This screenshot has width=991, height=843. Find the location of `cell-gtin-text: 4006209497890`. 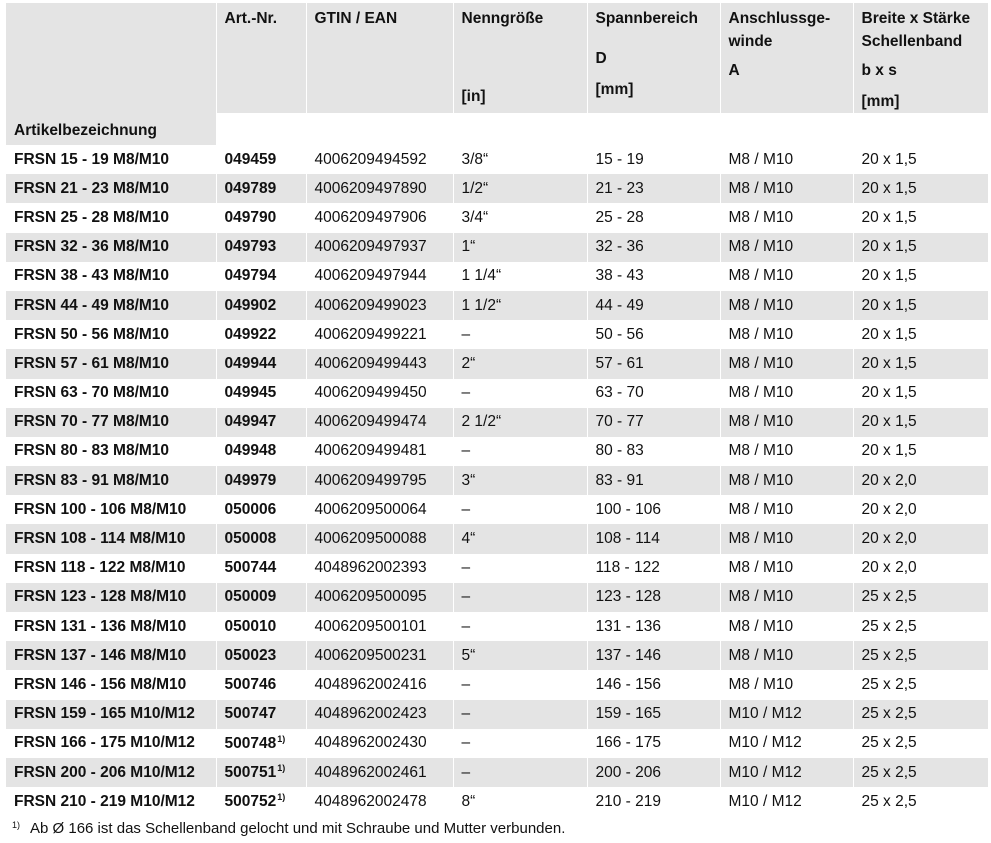

cell-gtin-text: 4006209497890 is located at coordinates (370, 188).